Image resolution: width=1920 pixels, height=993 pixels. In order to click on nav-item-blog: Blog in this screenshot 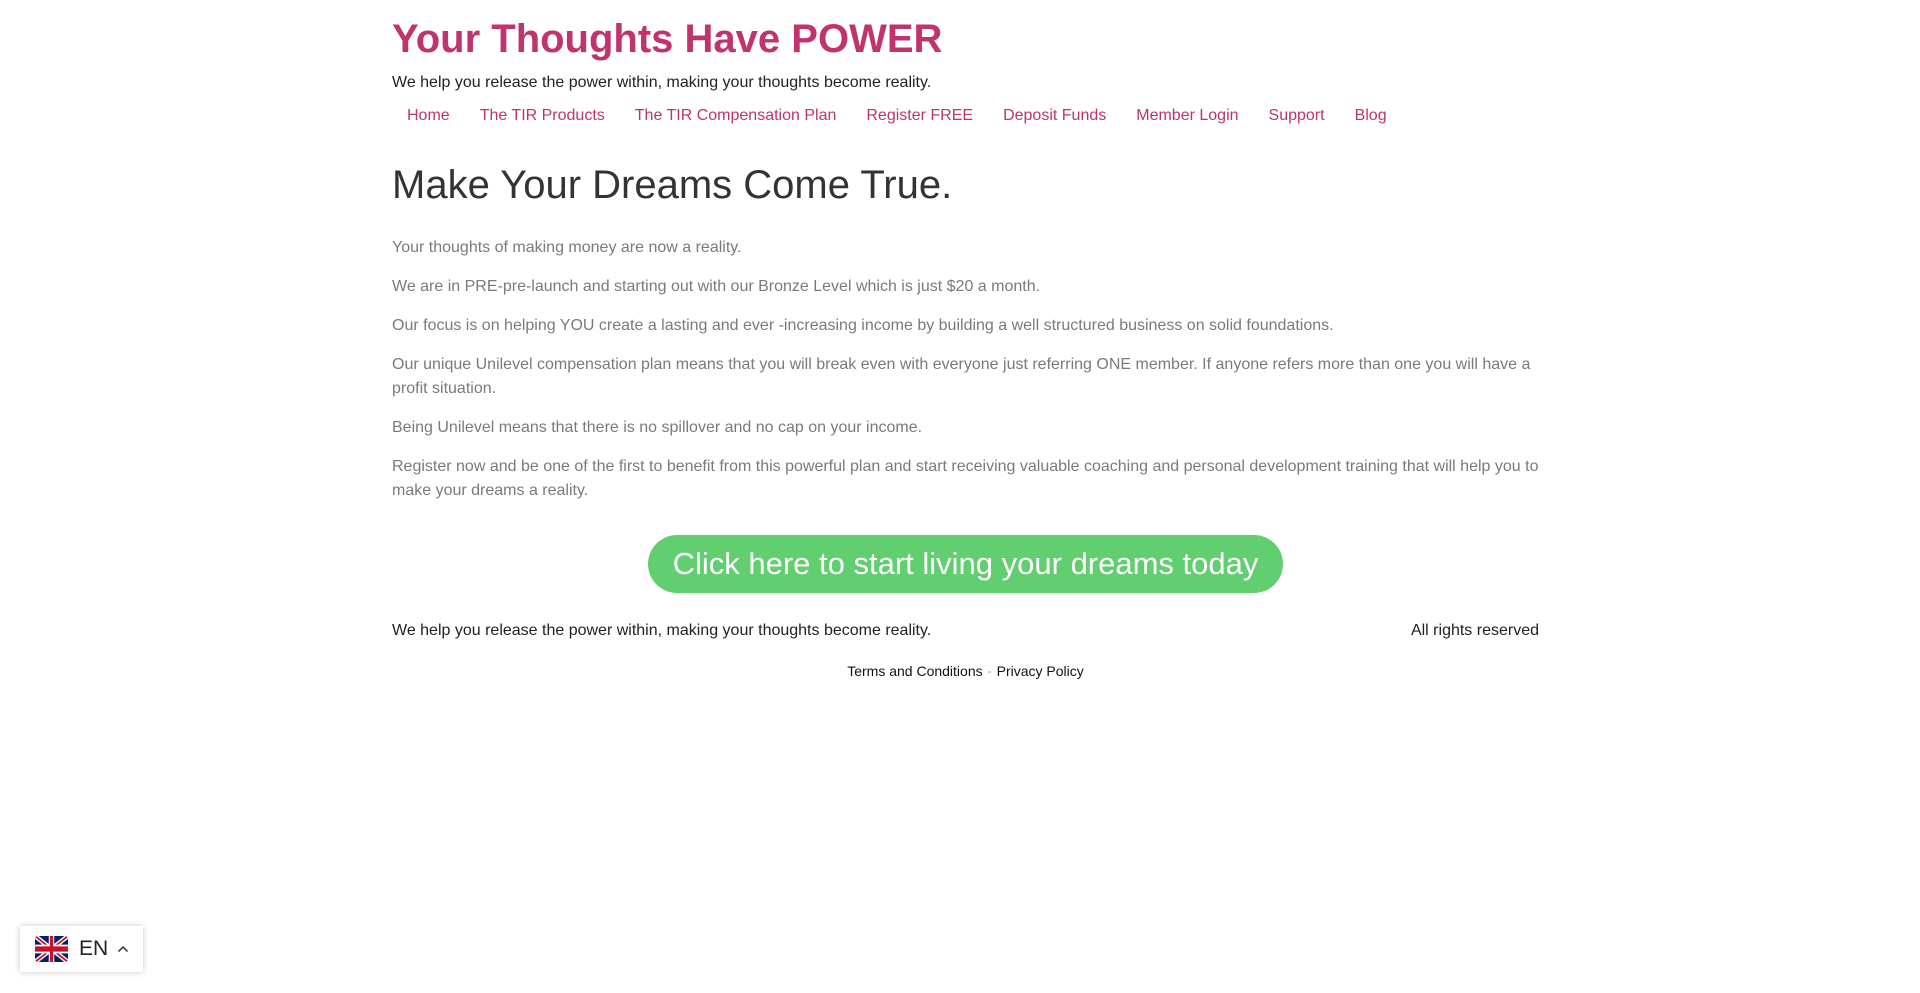, I will do `click(1371, 116)`.